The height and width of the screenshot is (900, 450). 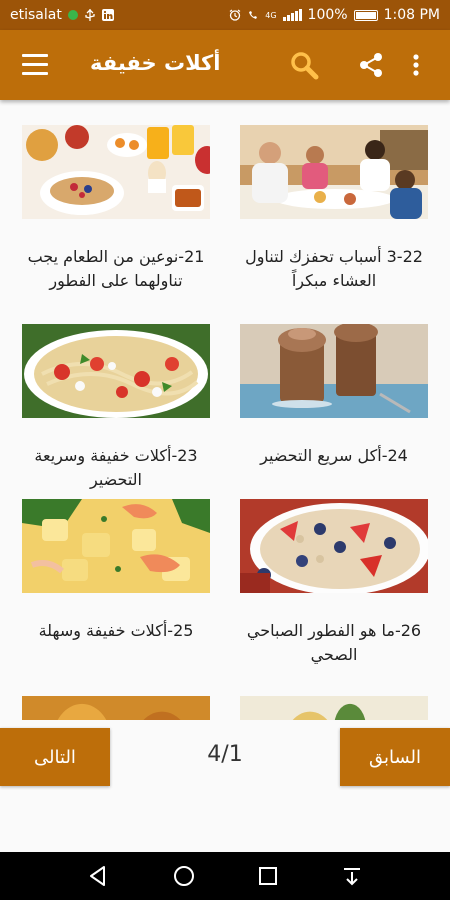 I want to click on article-title: 25-أكلات خفيفة وسهلة, so click(x=116, y=630).